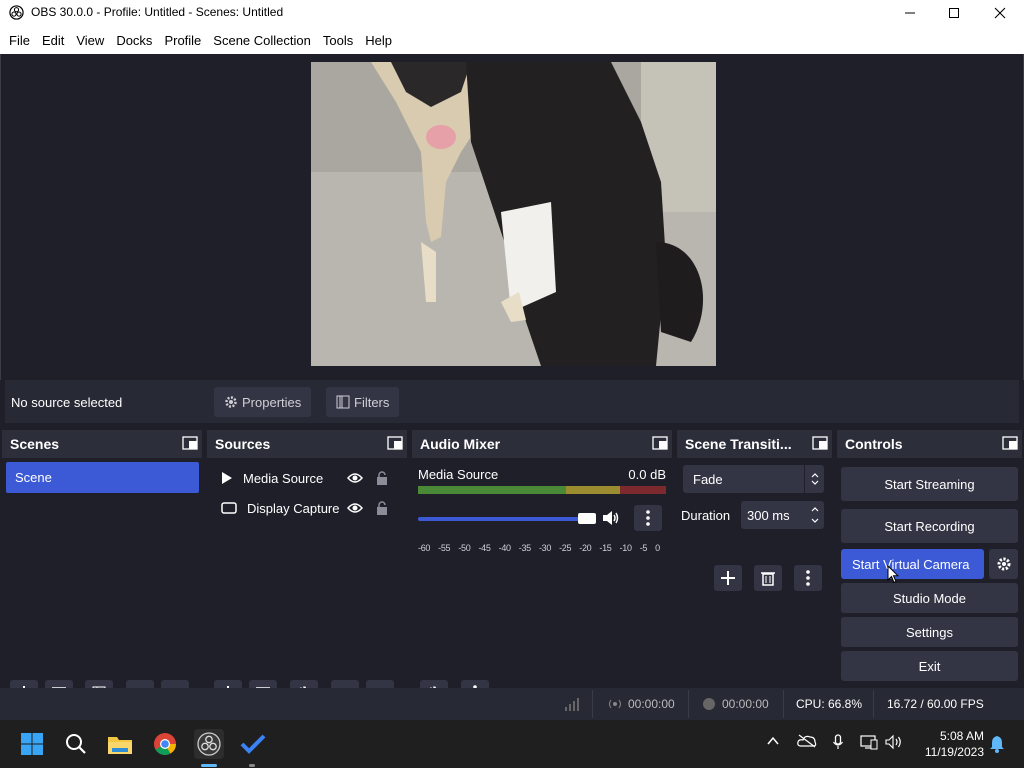  What do you see at coordinates (102, 444) in the screenshot?
I see `scenes-dock-header: Scenes` at bounding box center [102, 444].